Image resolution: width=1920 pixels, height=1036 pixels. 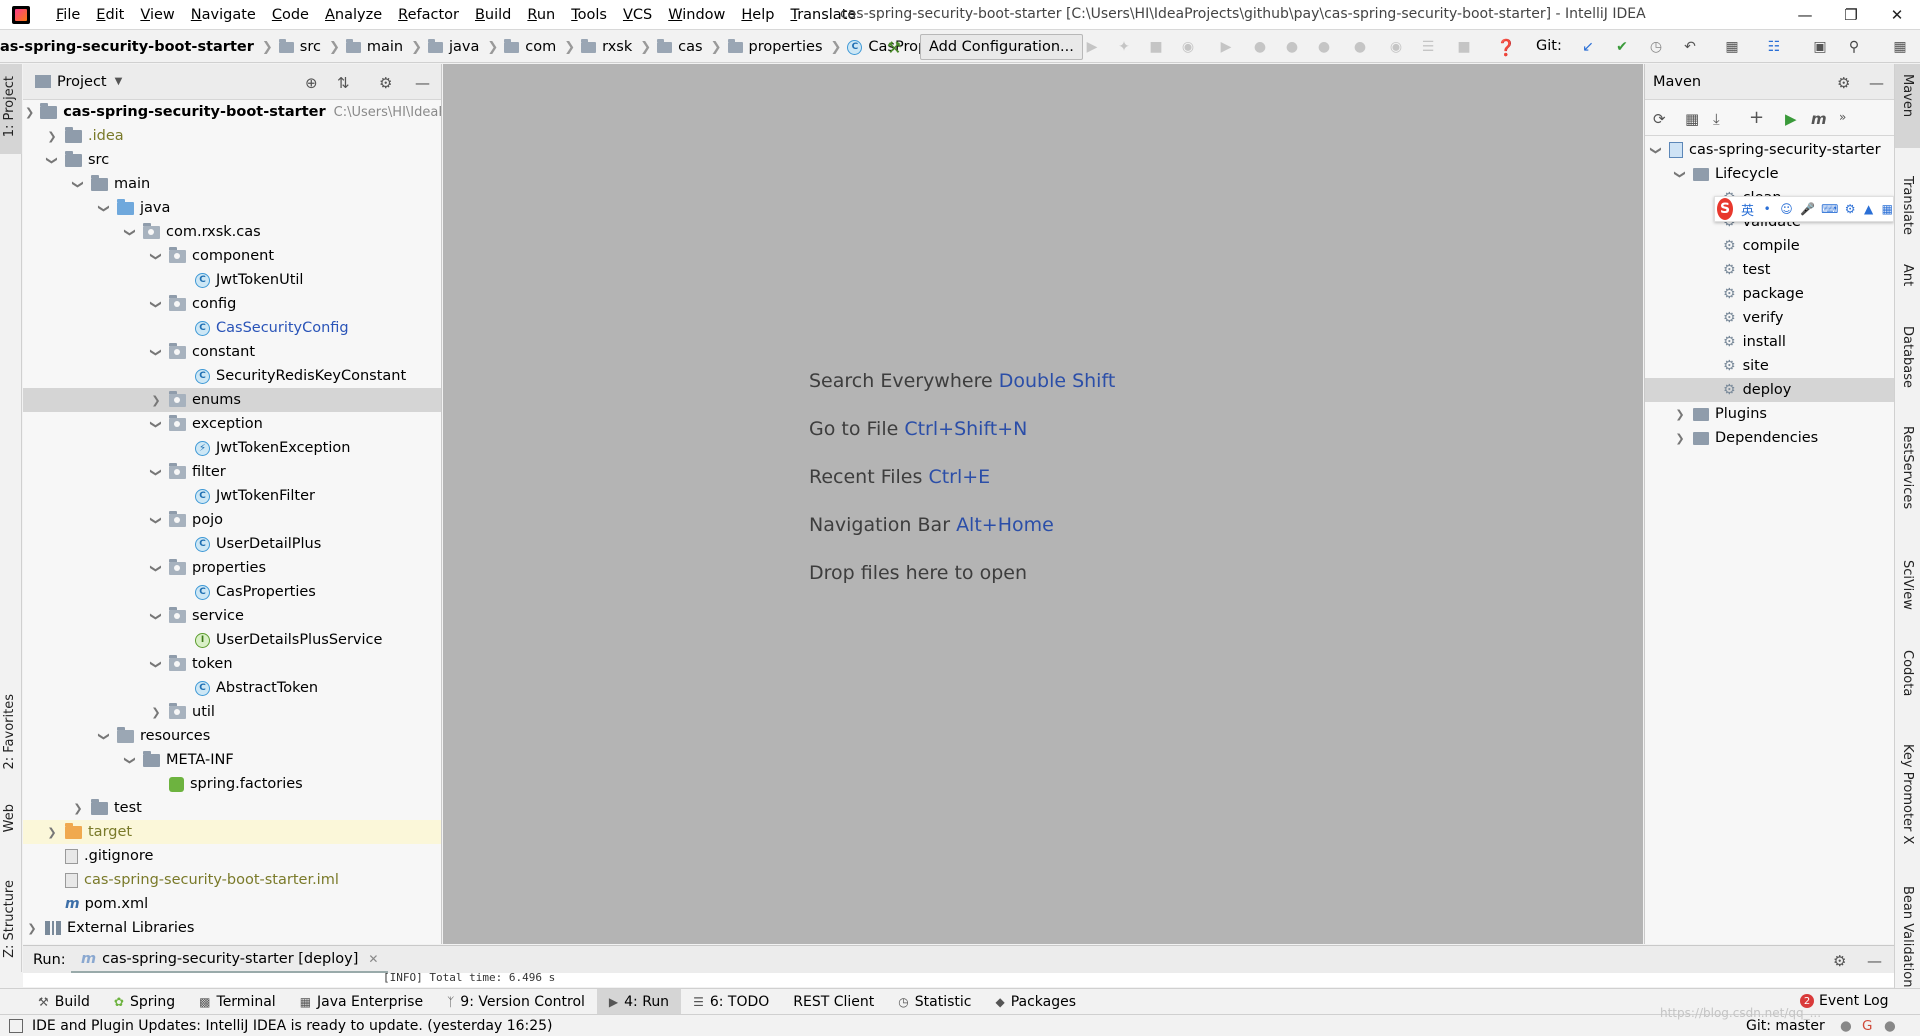 What do you see at coordinates (460, 46) in the screenshot?
I see `breadcrumb-item: java ❯` at bounding box center [460, 46].